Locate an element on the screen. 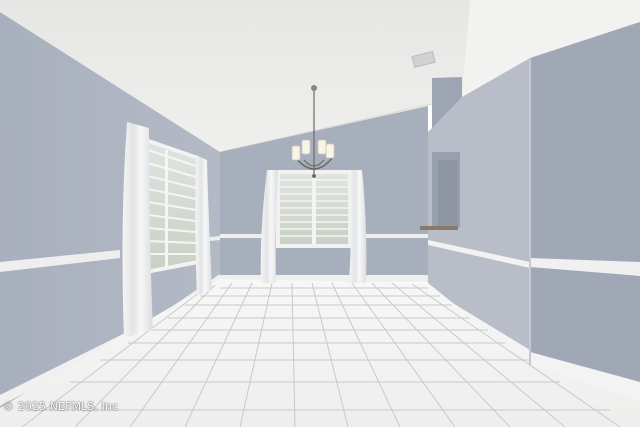 This screenshot has height=427, width=640. back-window is located at coordinates (314, 209).